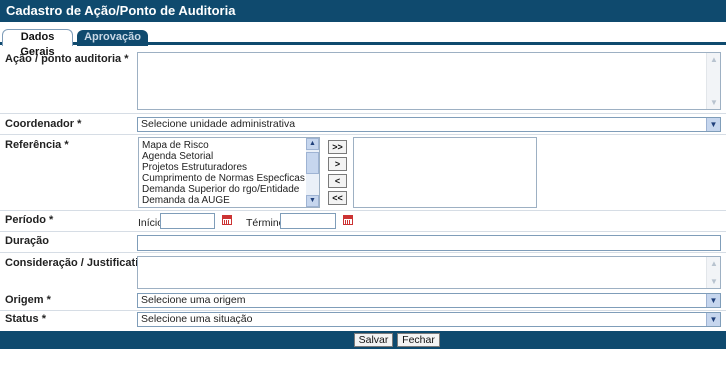  I want to click on label-acao: Ação / ponto auditoria *, so click(67, 59).